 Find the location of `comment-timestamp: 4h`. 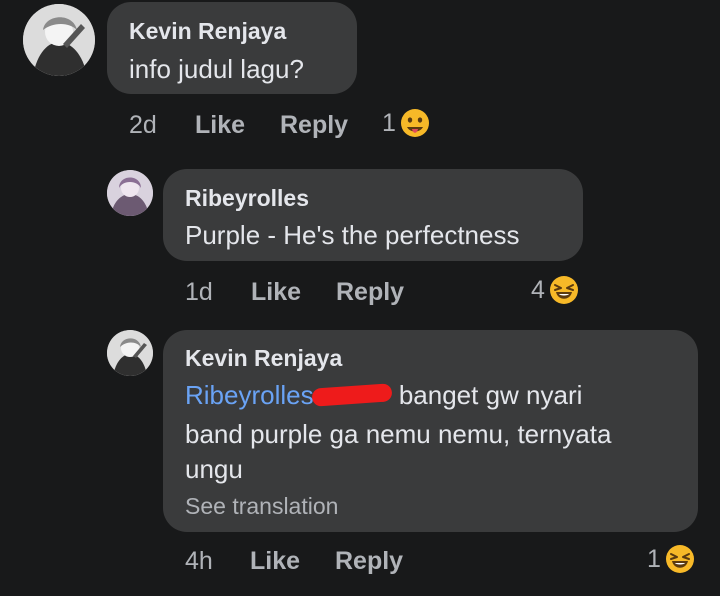

comment-timestamp: 4h is located at coordinates (199, 561).